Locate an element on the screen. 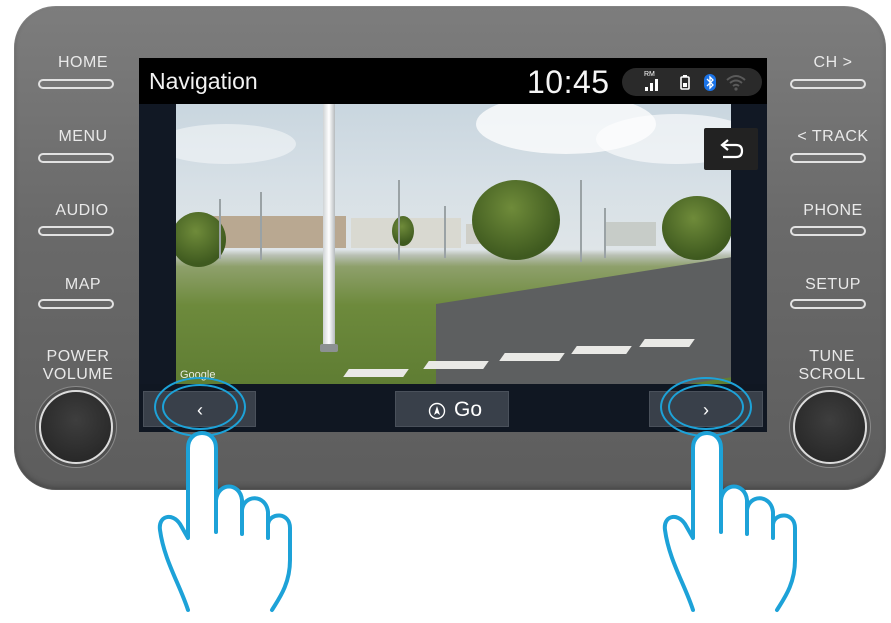 The height and width of the screenshot is (623, 891). battery-icon is located at coordinates (685, 82).